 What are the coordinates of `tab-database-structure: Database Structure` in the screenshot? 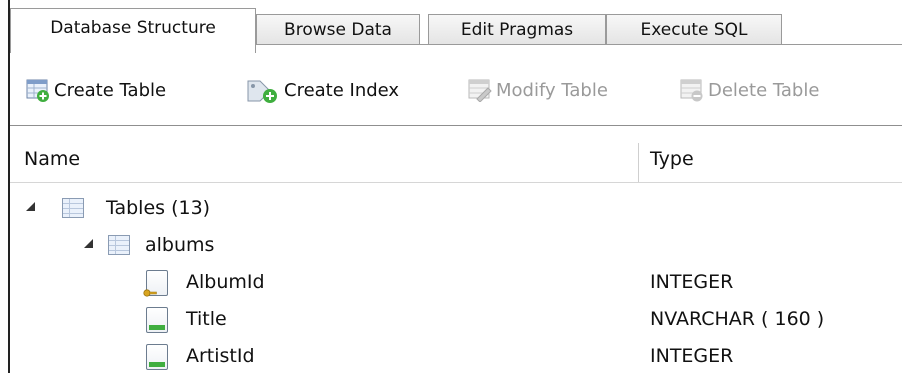 It's located at (133, 30).